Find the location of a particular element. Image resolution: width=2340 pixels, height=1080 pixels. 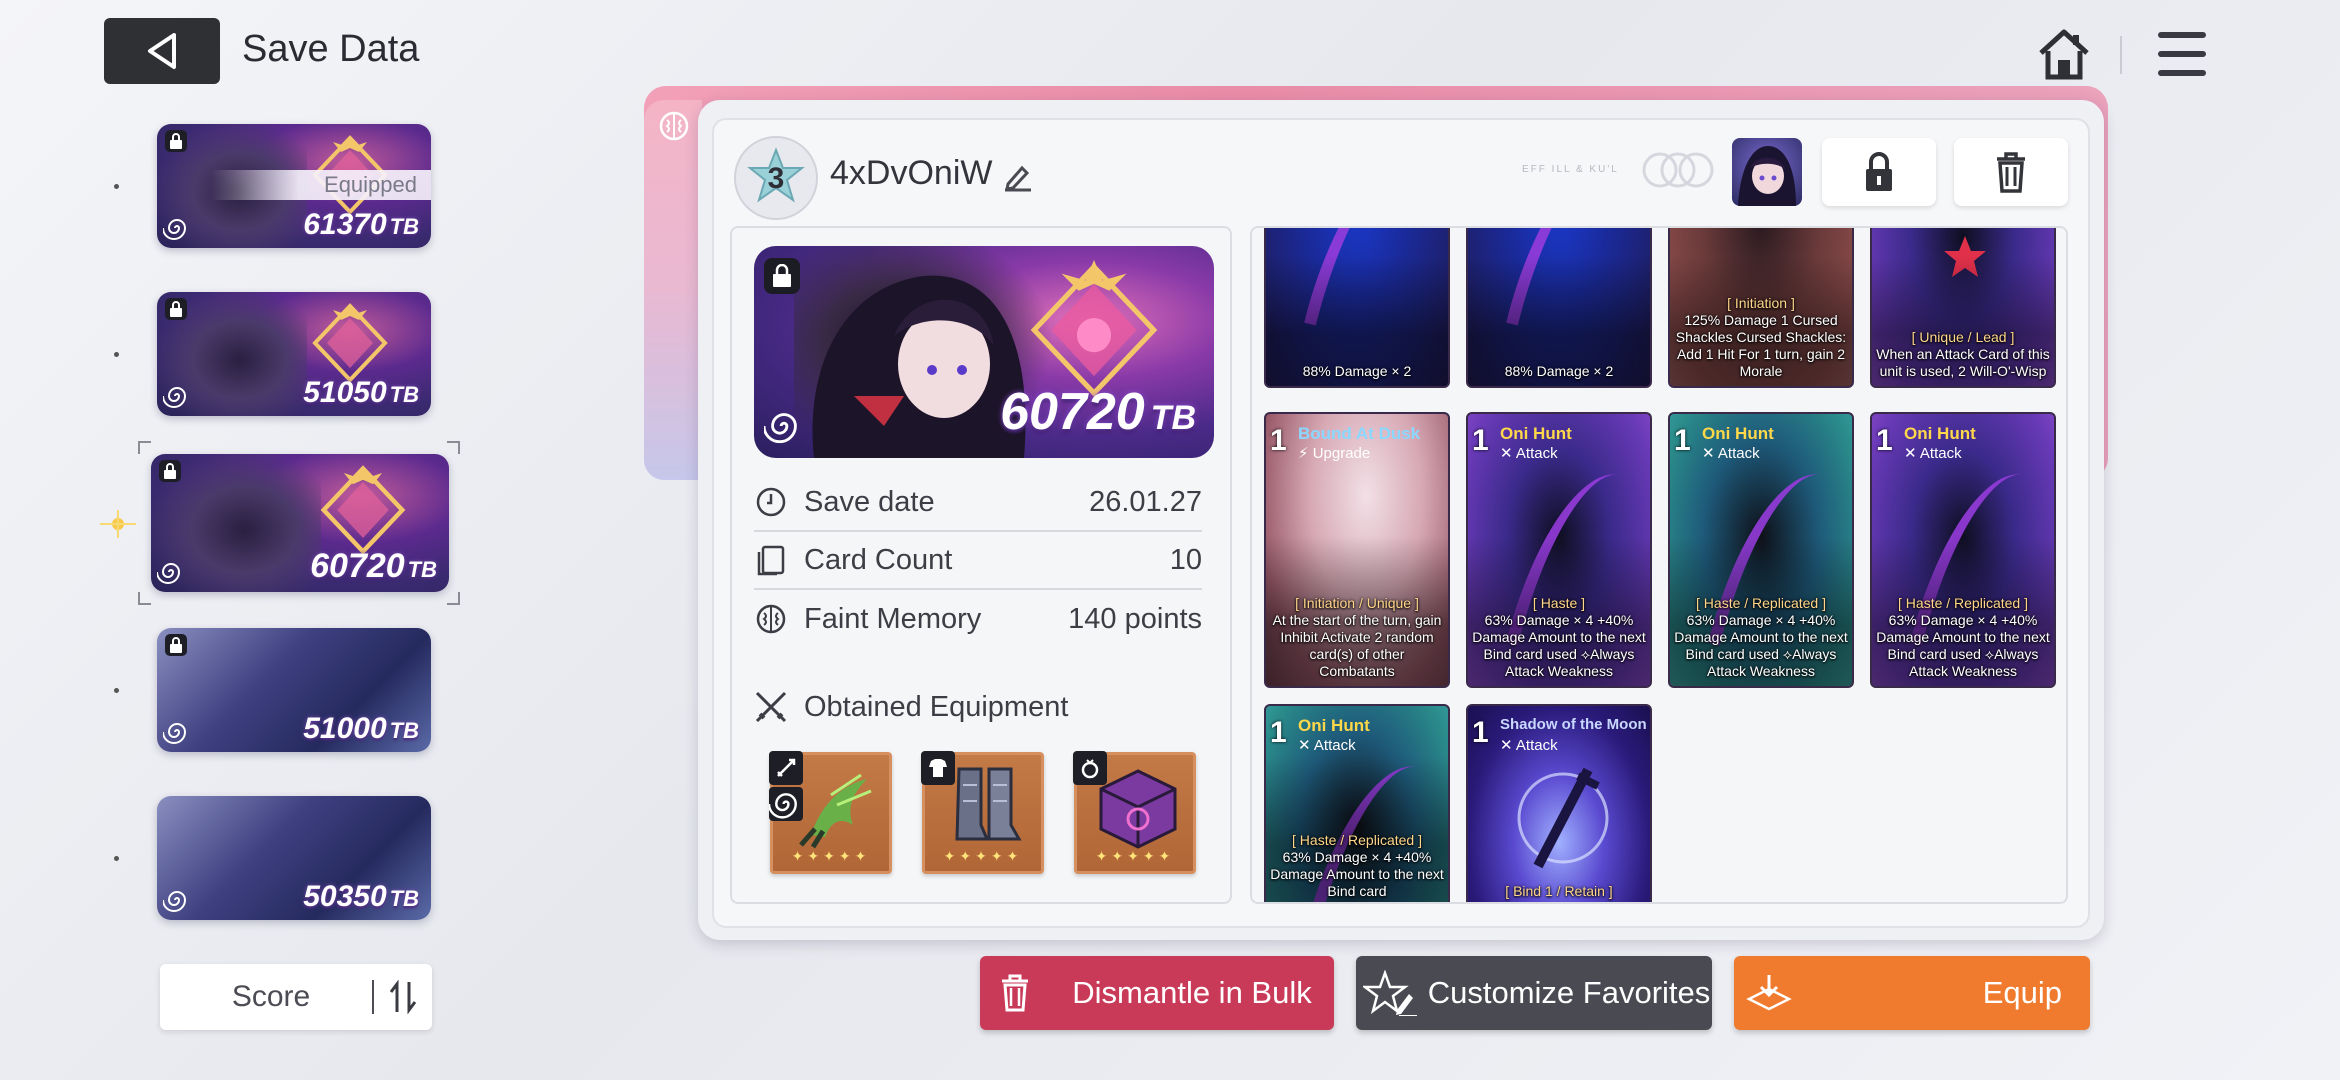

slot-score: 61370 TB is located at coordinates (361, 224).